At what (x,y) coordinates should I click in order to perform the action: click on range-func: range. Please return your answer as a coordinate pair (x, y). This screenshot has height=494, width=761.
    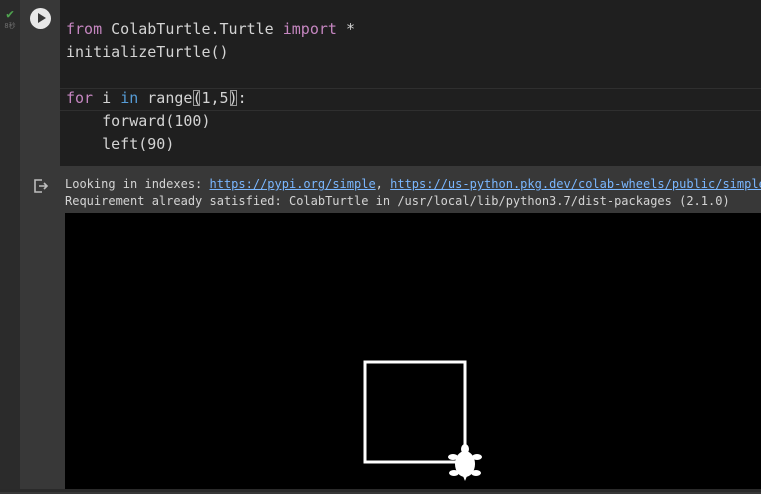
    Looking at the image, I should click on (165, 98).